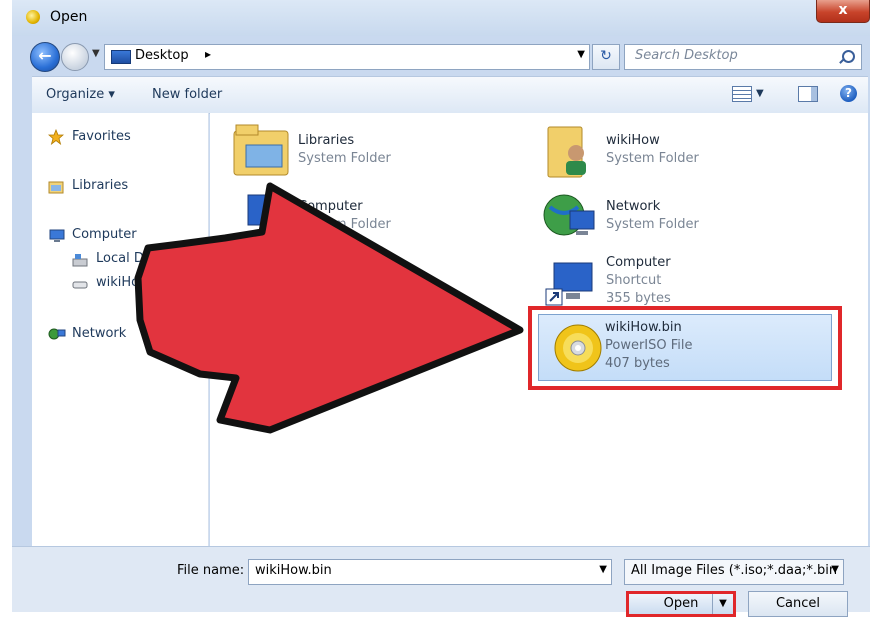  Describe the element at coordinates (843, 11) in the screenshot. I see `close-button: x` at that location.